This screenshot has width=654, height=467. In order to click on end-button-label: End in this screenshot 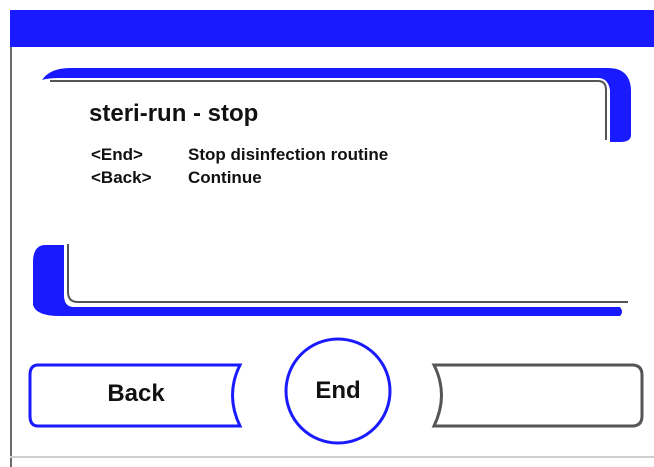, I will do `click(338, 390)`.